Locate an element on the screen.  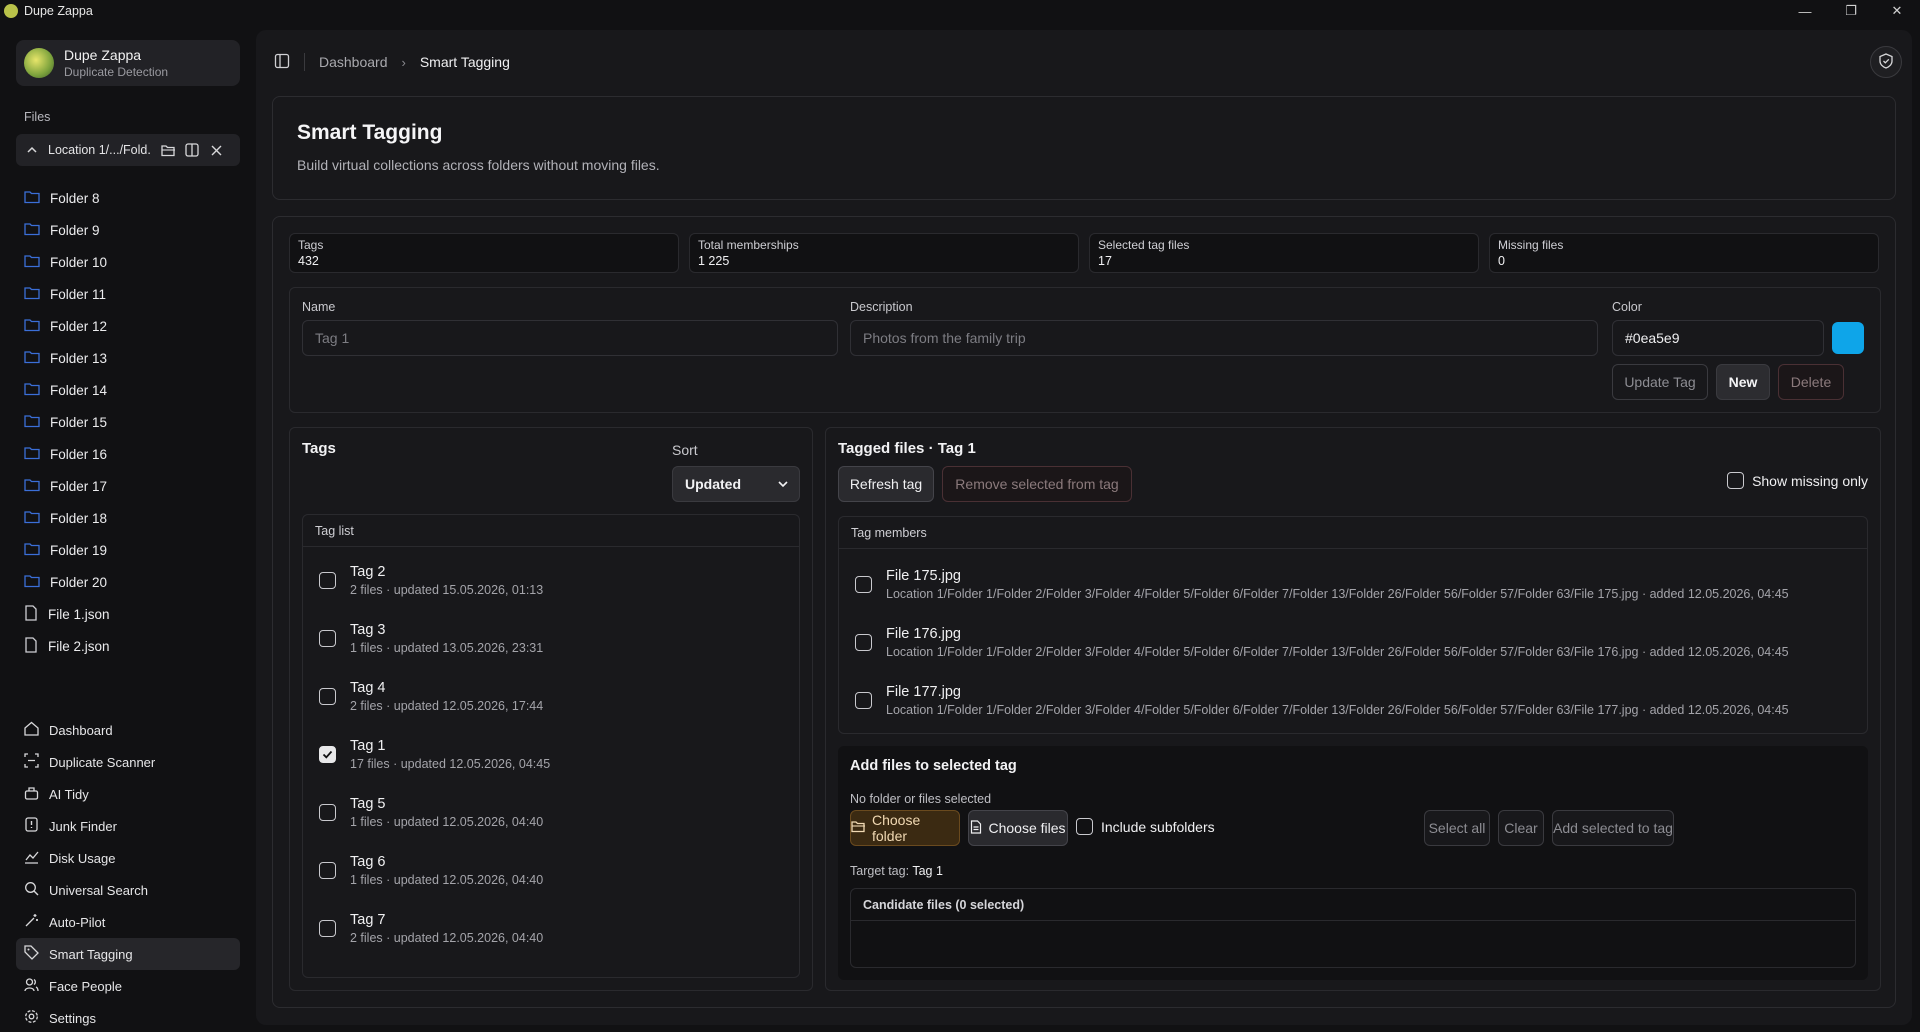
file-text-icon is located at coordinates (976, 828).